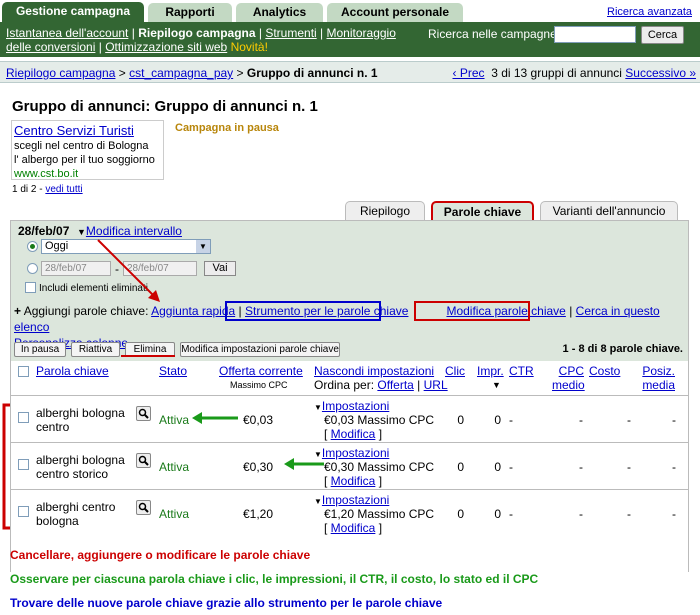 The height and width of the screenshot is (615, 700). Describe the element at coordinates (63, 189) in the screenshot. I see `see-all-link: vedi tutti` at that location.